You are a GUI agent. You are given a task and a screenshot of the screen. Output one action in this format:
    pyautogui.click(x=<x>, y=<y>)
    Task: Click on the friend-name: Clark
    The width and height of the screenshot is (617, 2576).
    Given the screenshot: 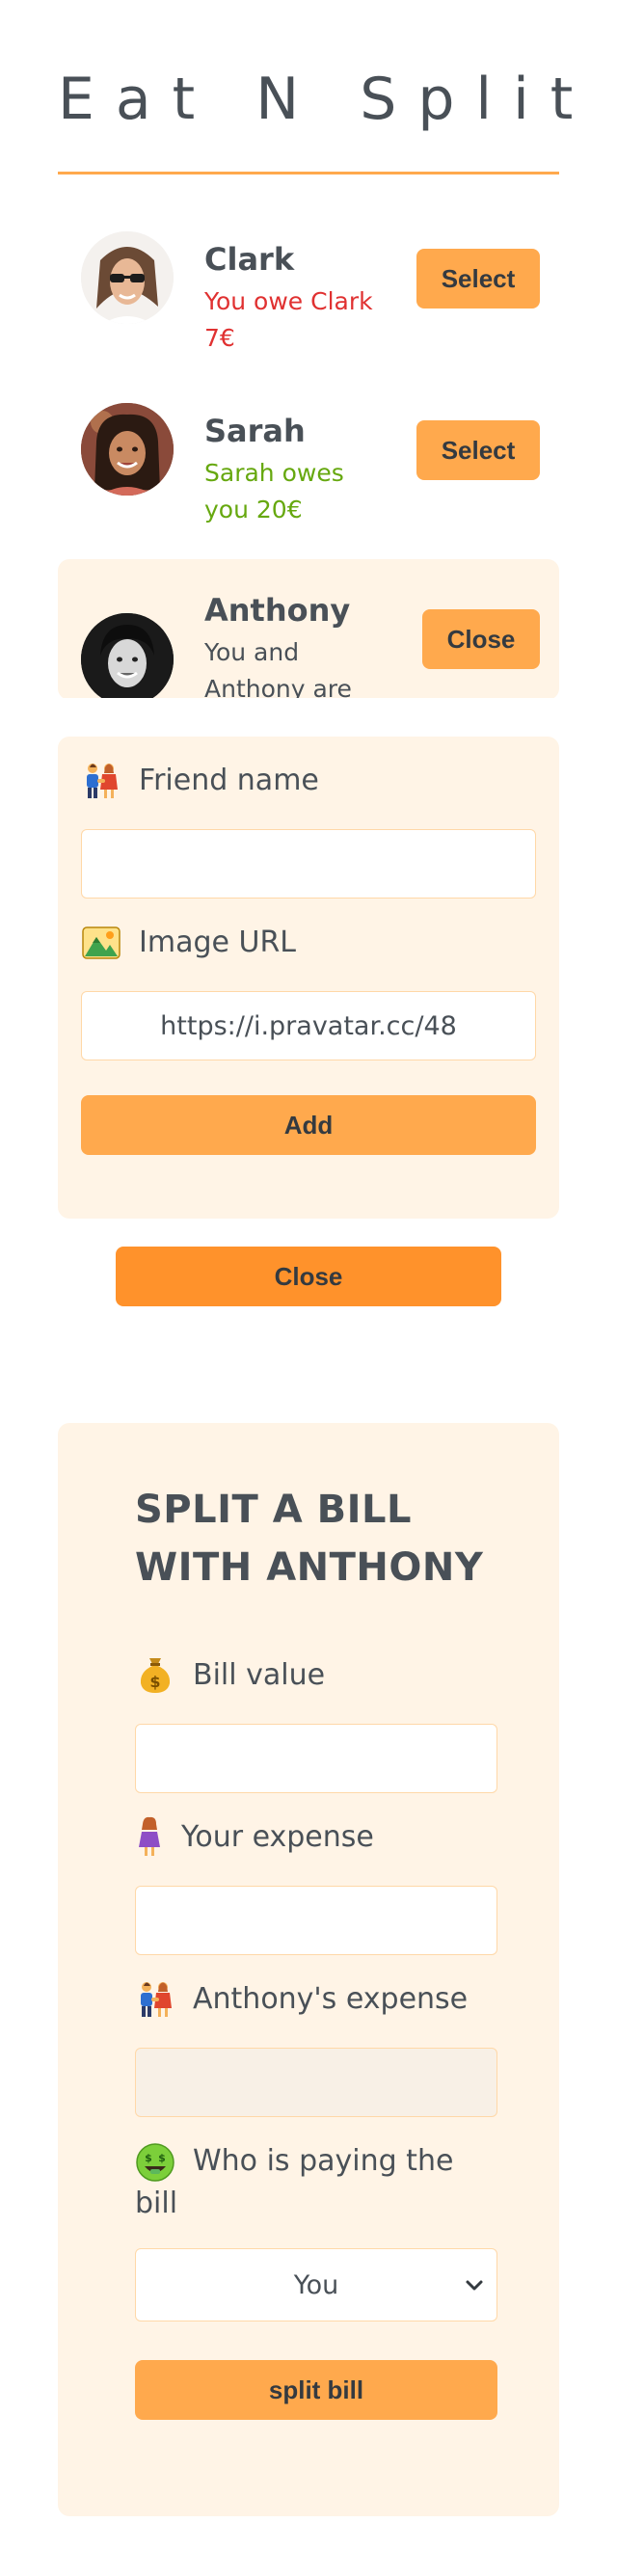 What is the action you would take?
    pyautogui.click(x=250, y=259)
    